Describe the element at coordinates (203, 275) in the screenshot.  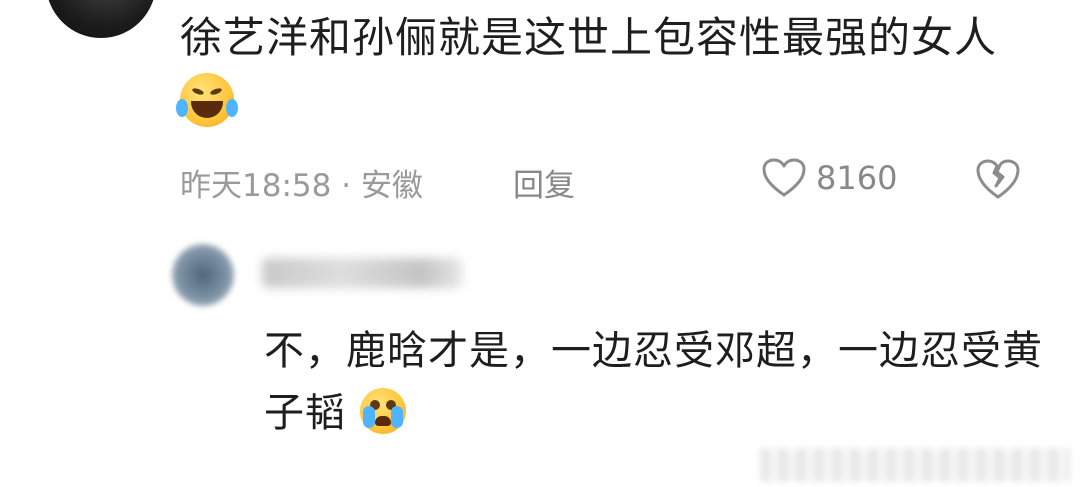
I see `reply-avatar` at that location.